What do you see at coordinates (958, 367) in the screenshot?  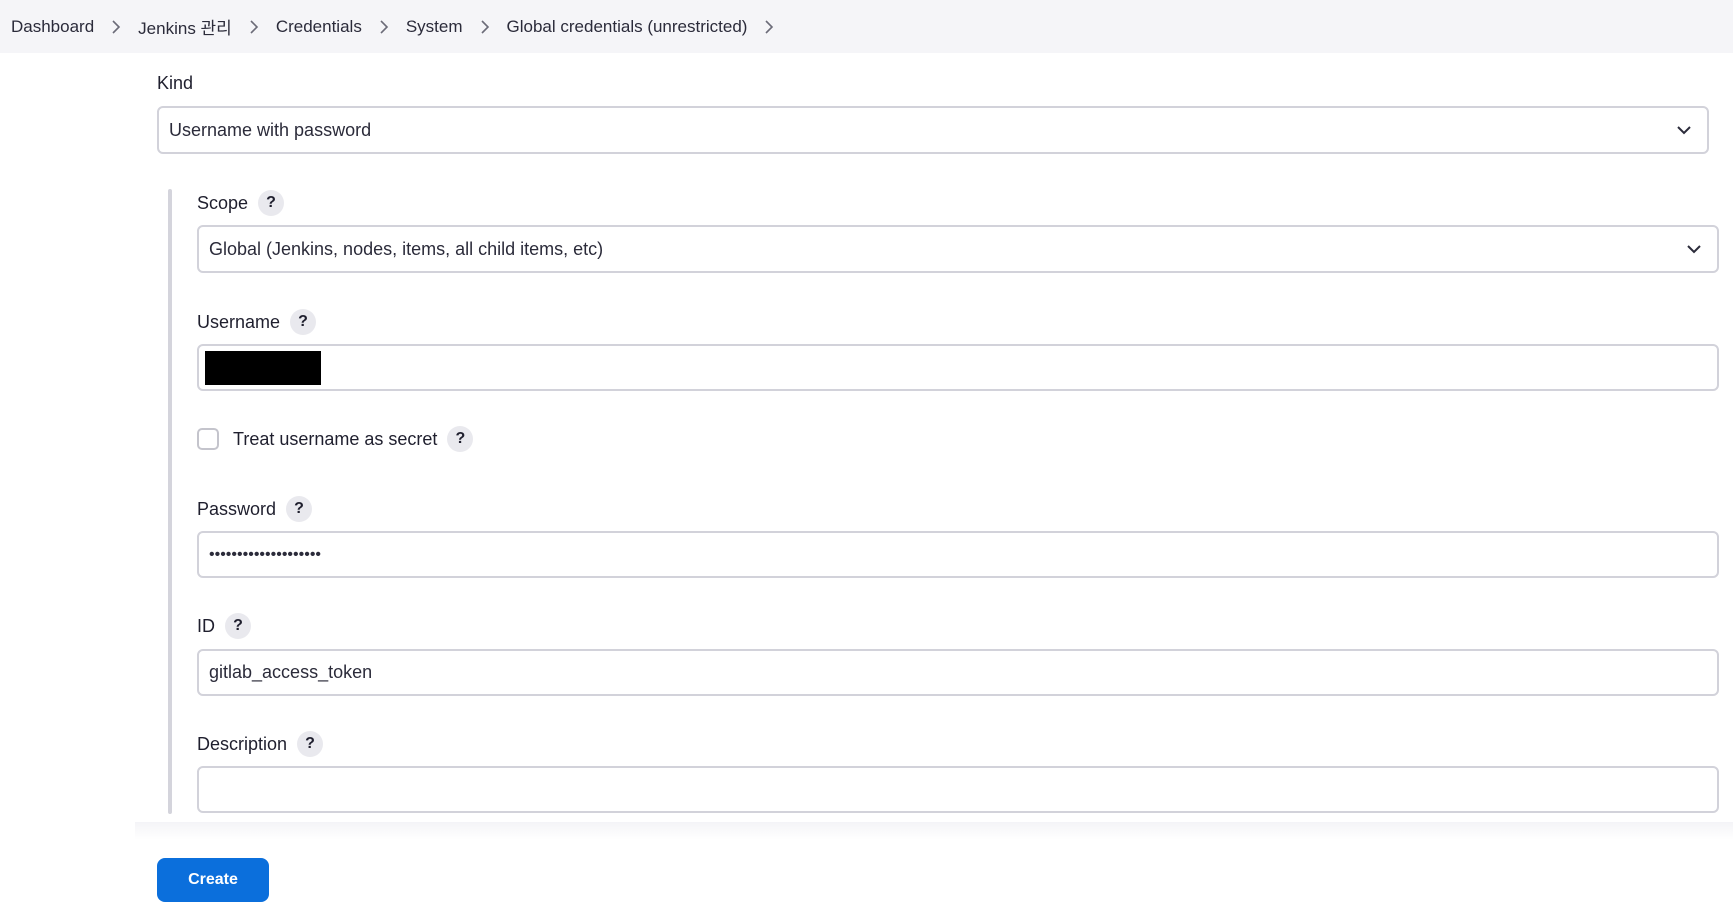 I see `username-input` at bounding box center [958, 367].